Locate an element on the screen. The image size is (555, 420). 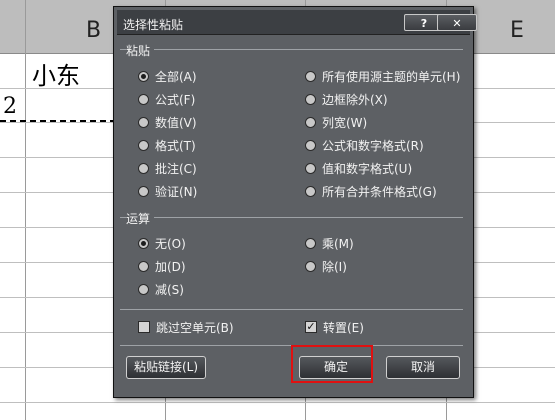
paste-option-source-theme: 所有使用源主题的单元(H) is located at coordinates (382, 76).